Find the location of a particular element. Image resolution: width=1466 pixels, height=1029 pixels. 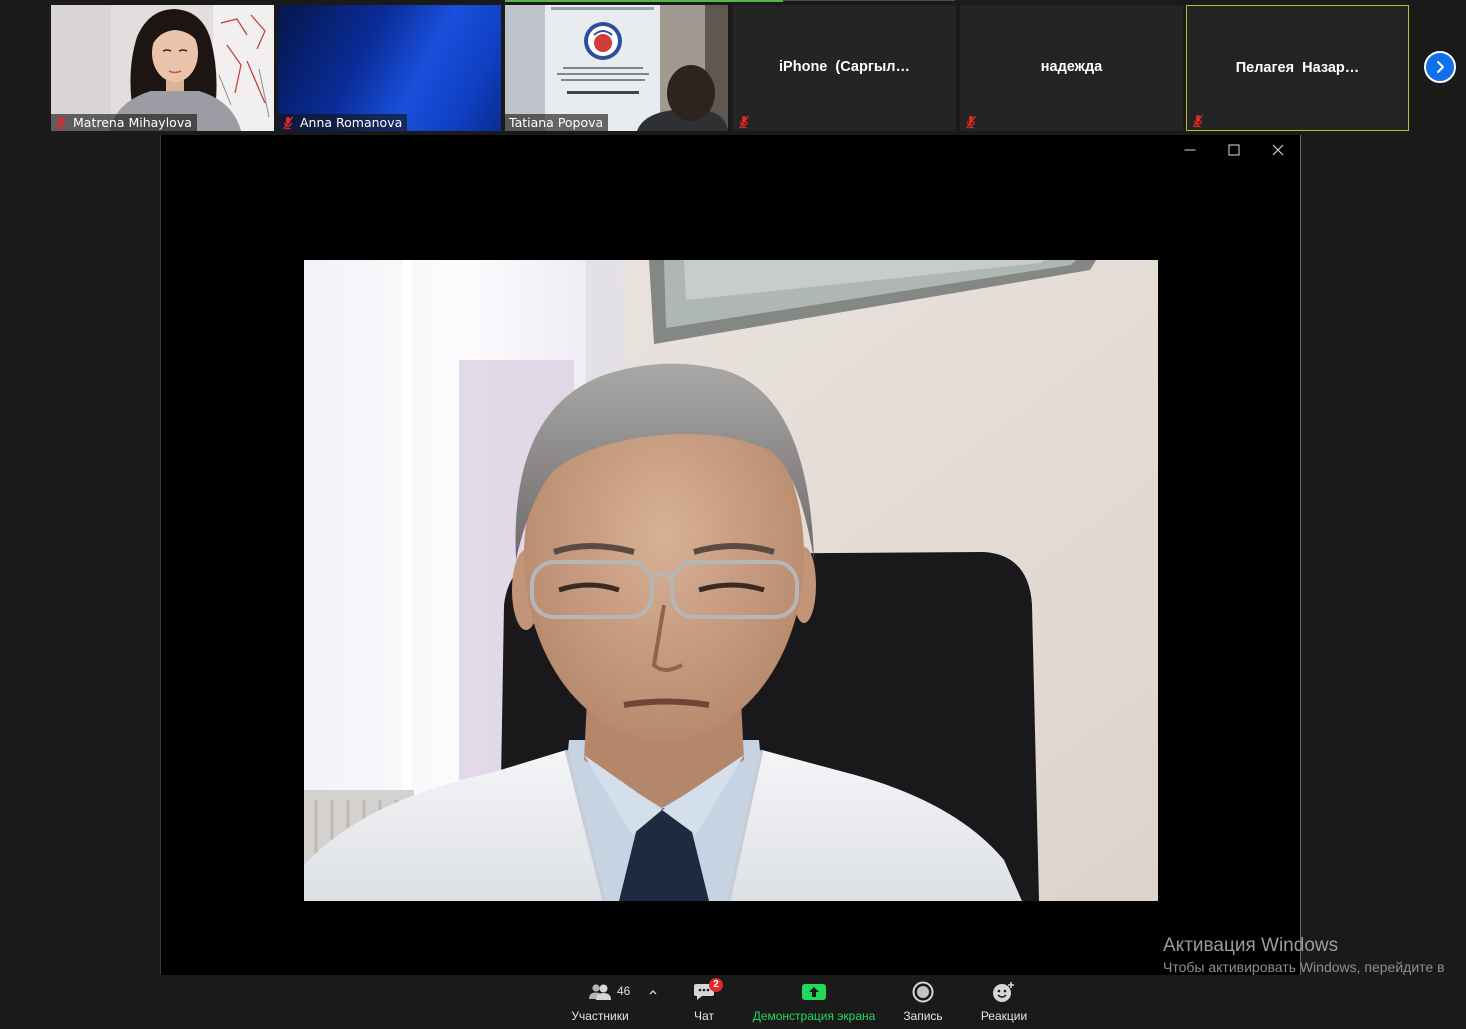

participant-tile: Anna Romanova is located at coordinates (389, 68).